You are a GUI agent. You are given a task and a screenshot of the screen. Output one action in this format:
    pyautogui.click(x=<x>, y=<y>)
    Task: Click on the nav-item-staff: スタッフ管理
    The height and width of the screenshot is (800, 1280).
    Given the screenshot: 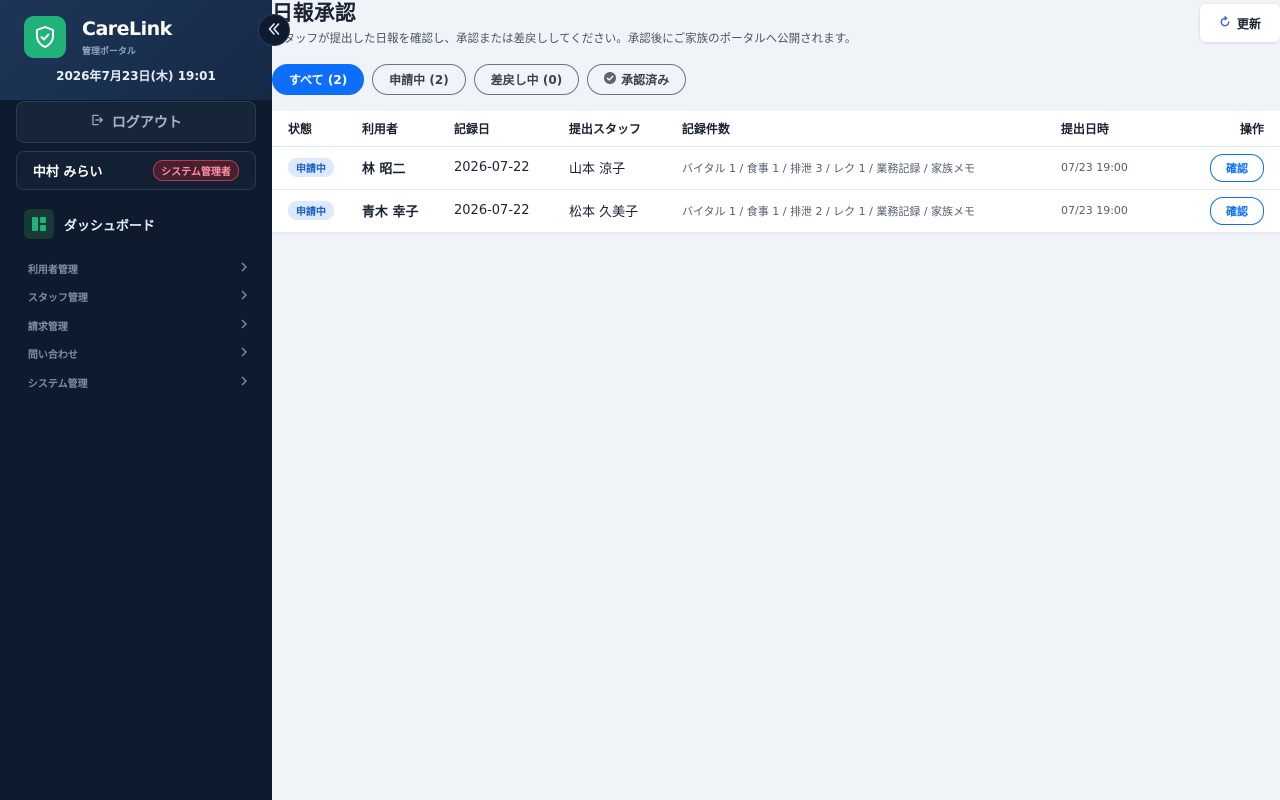 What is the action you would take?
    pyautogui.click(x=136, y=297)
    